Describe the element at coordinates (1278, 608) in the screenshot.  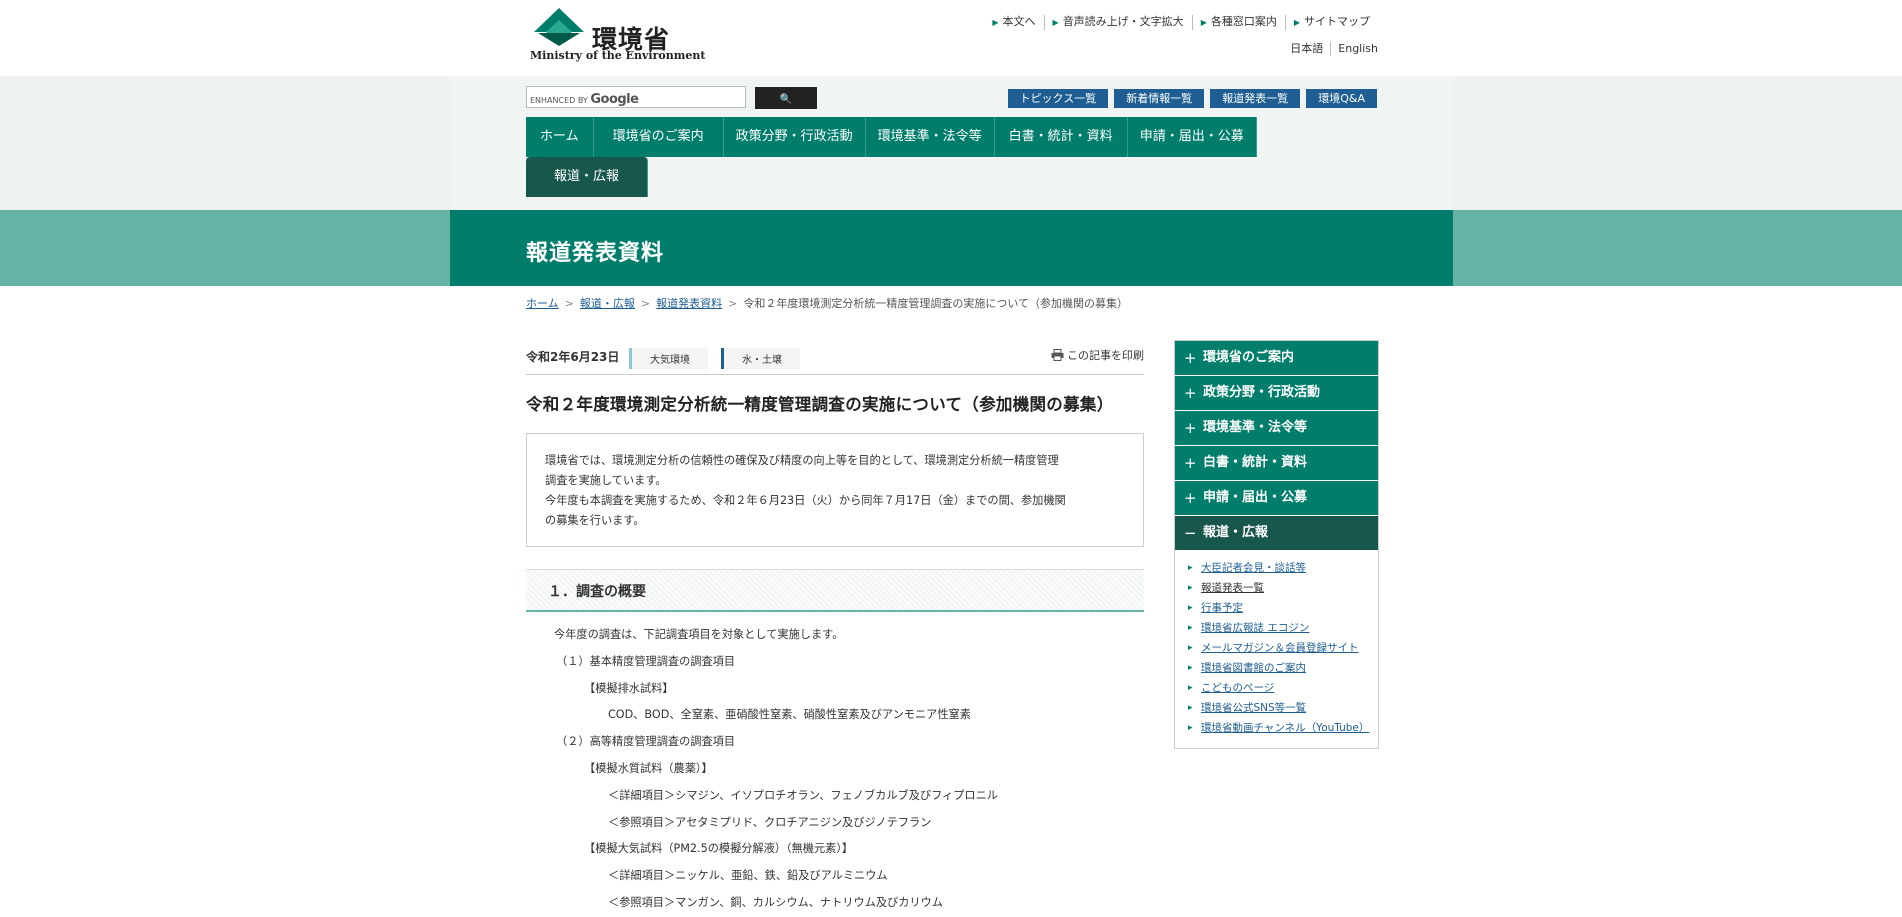
I see `side-nav-subitem: 行事予定` at that location.